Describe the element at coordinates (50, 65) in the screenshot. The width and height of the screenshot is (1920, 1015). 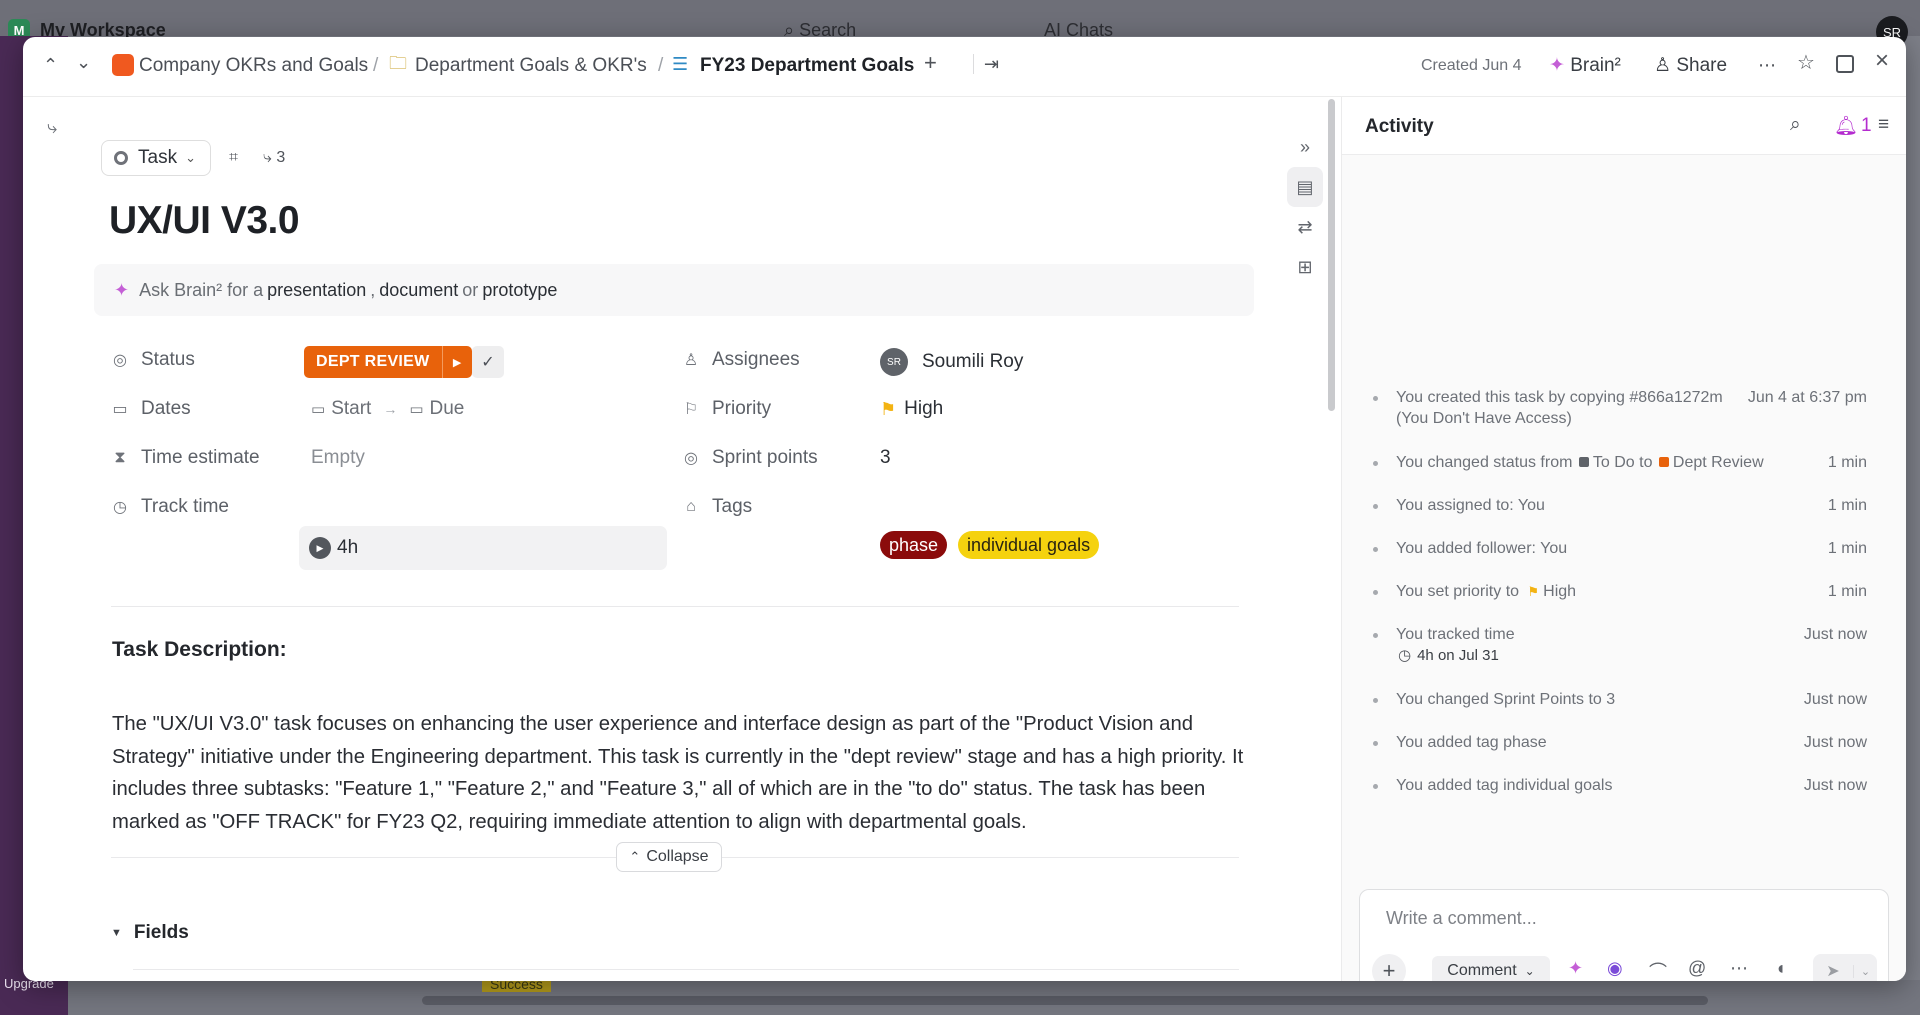
I see `chevron-up-icon: ⌃` at that location.